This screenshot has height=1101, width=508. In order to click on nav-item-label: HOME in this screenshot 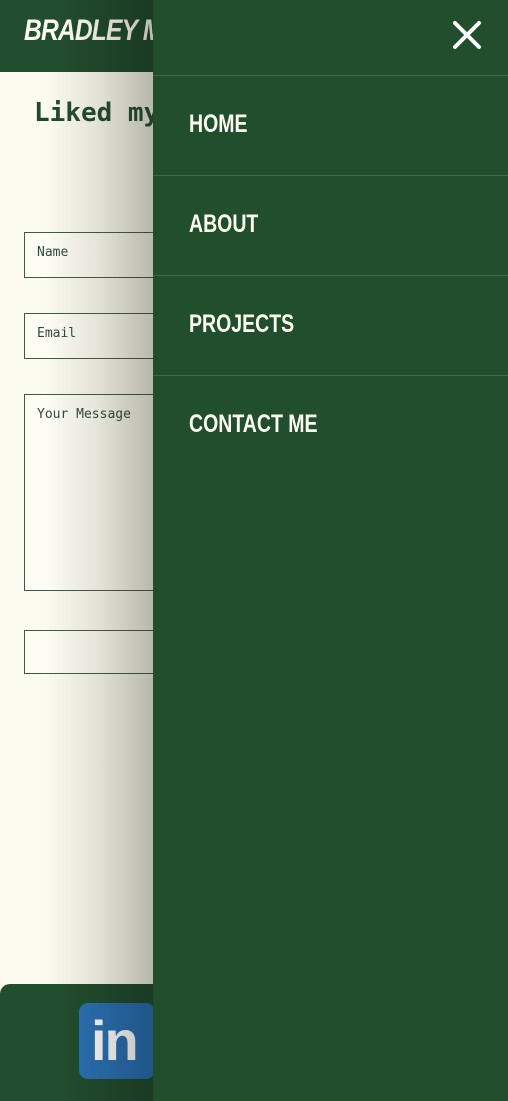, I will do `click(218, 124)`.